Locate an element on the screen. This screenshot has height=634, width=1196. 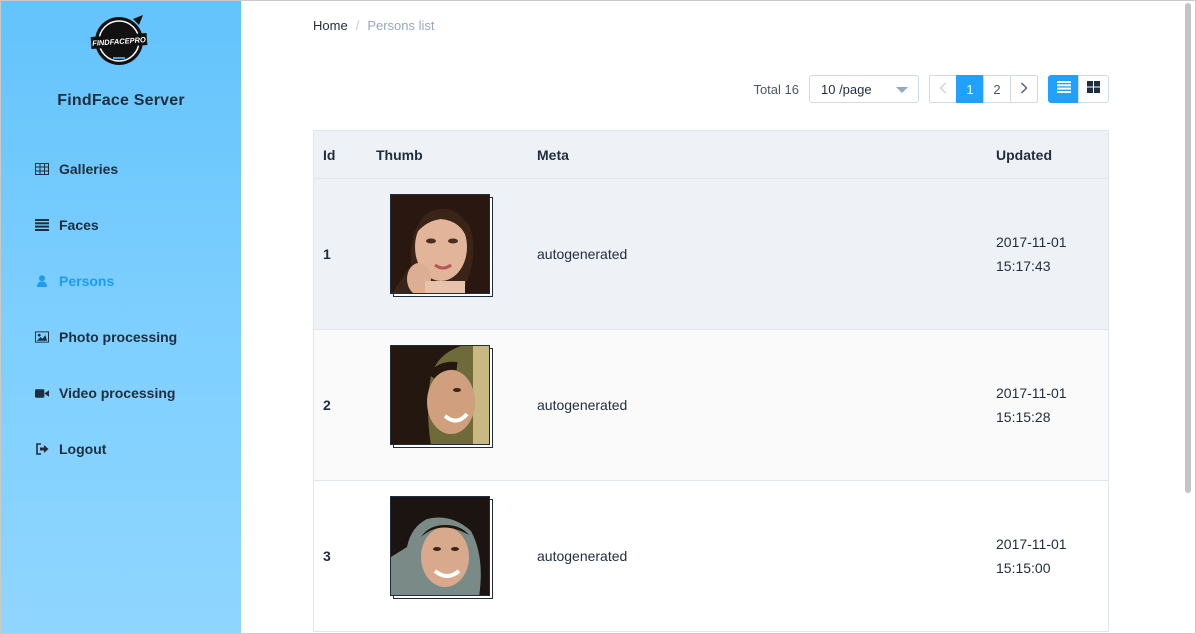
sidebar-item-photo-processing: Photo processing is located at coordinates (121, 337).